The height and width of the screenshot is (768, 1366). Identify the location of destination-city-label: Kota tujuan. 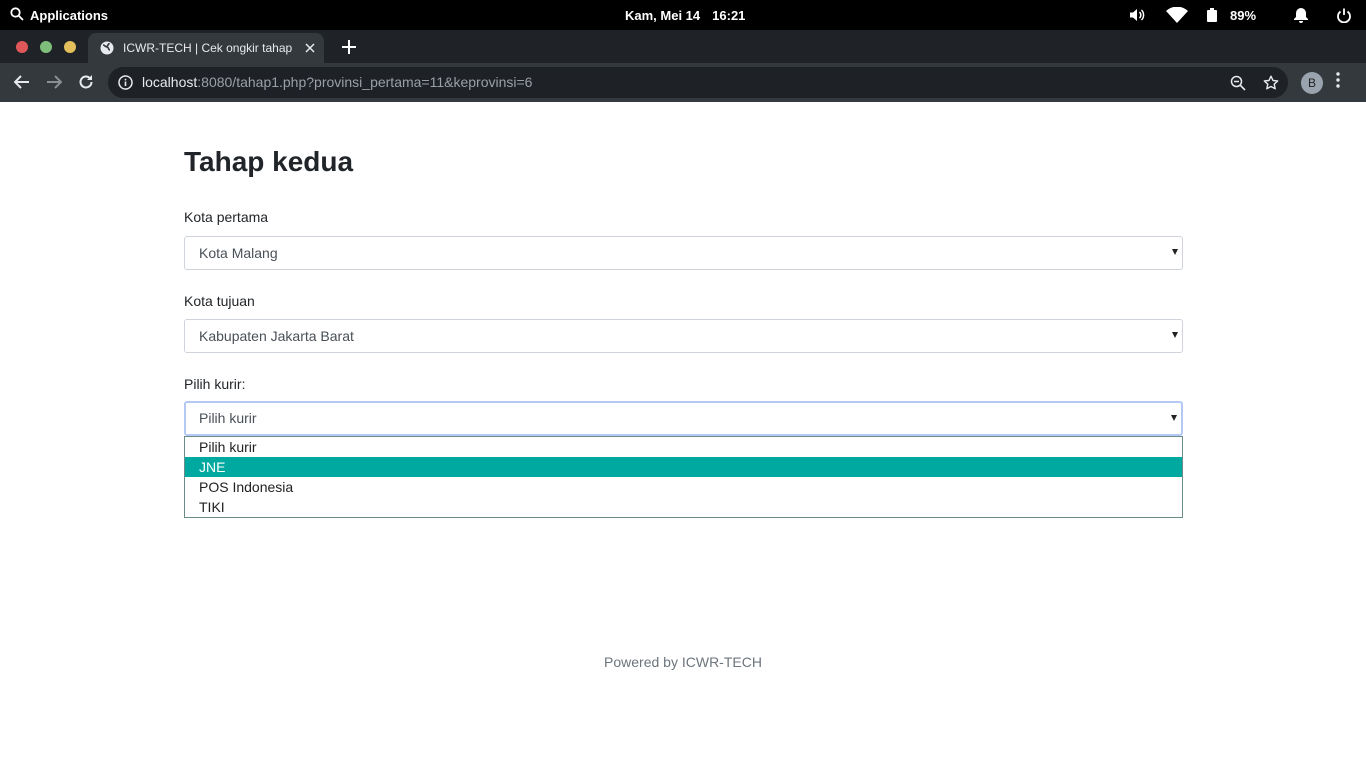
(219, 301).